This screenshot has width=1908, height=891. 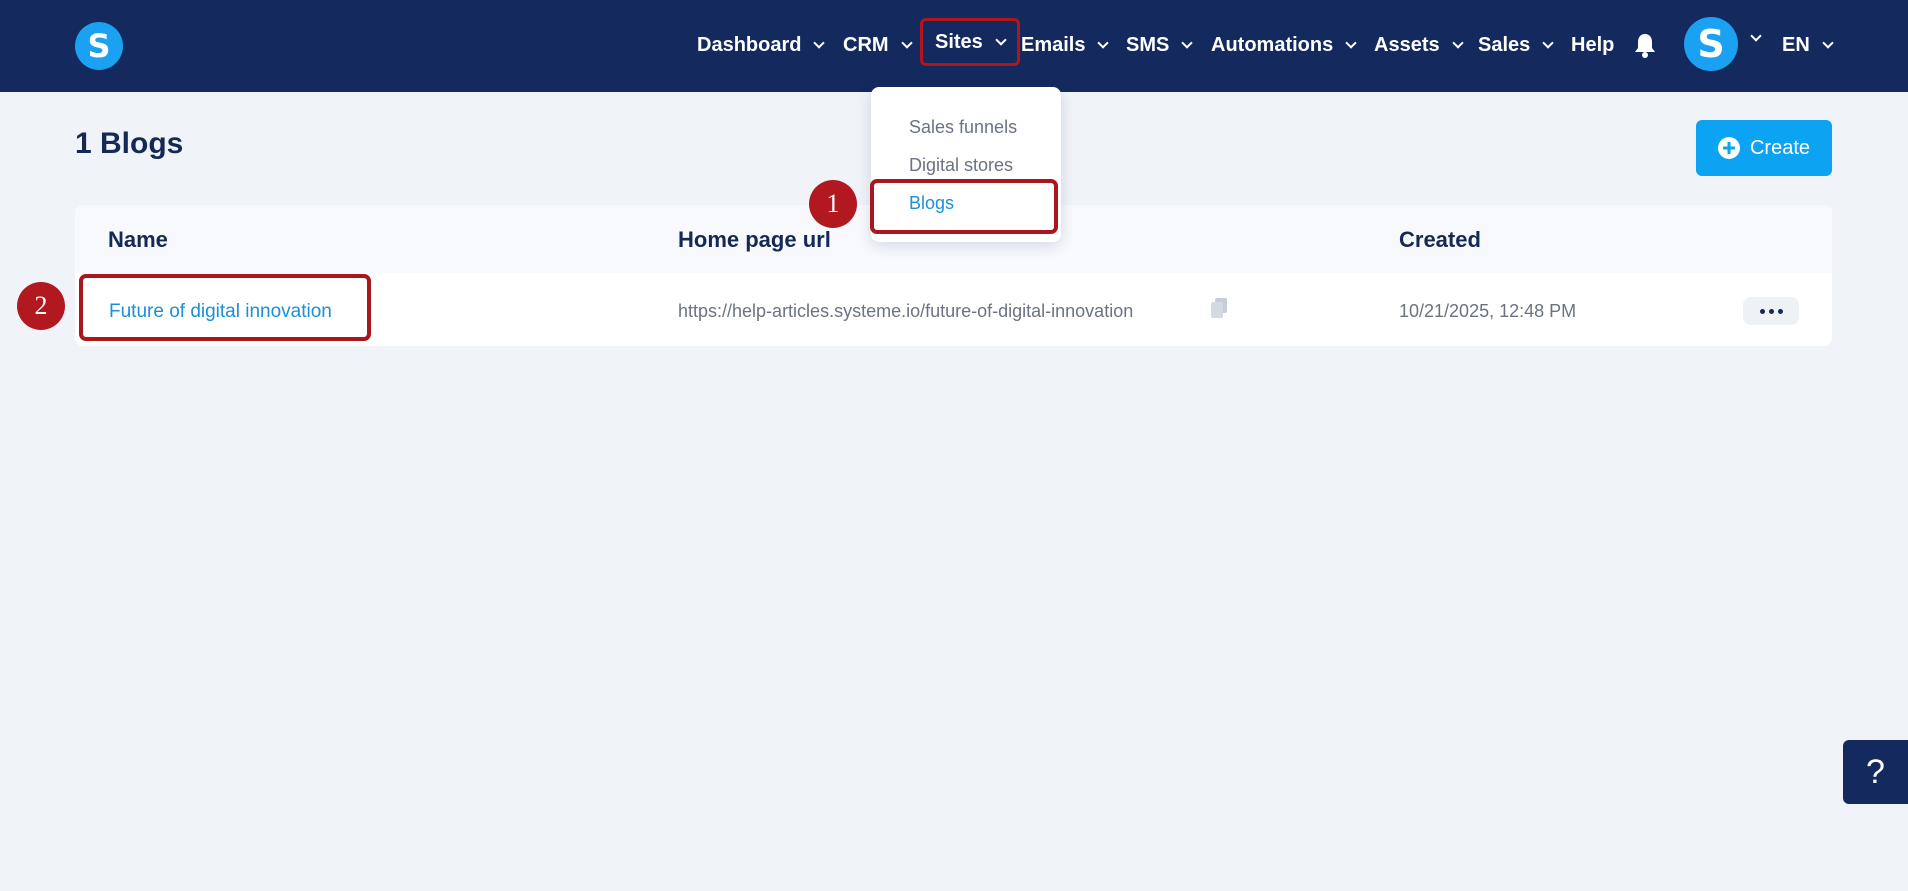 I want to click on nav-sites: Sites, so click(x=970, y=42).